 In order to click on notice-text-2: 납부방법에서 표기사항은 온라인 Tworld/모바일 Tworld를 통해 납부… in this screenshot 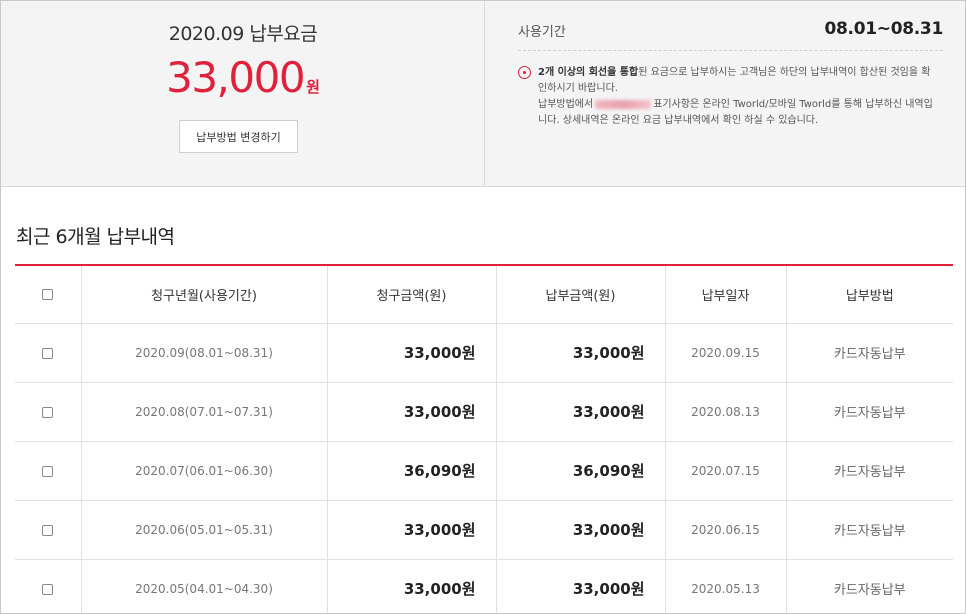, I will do `click(728, 113)`.